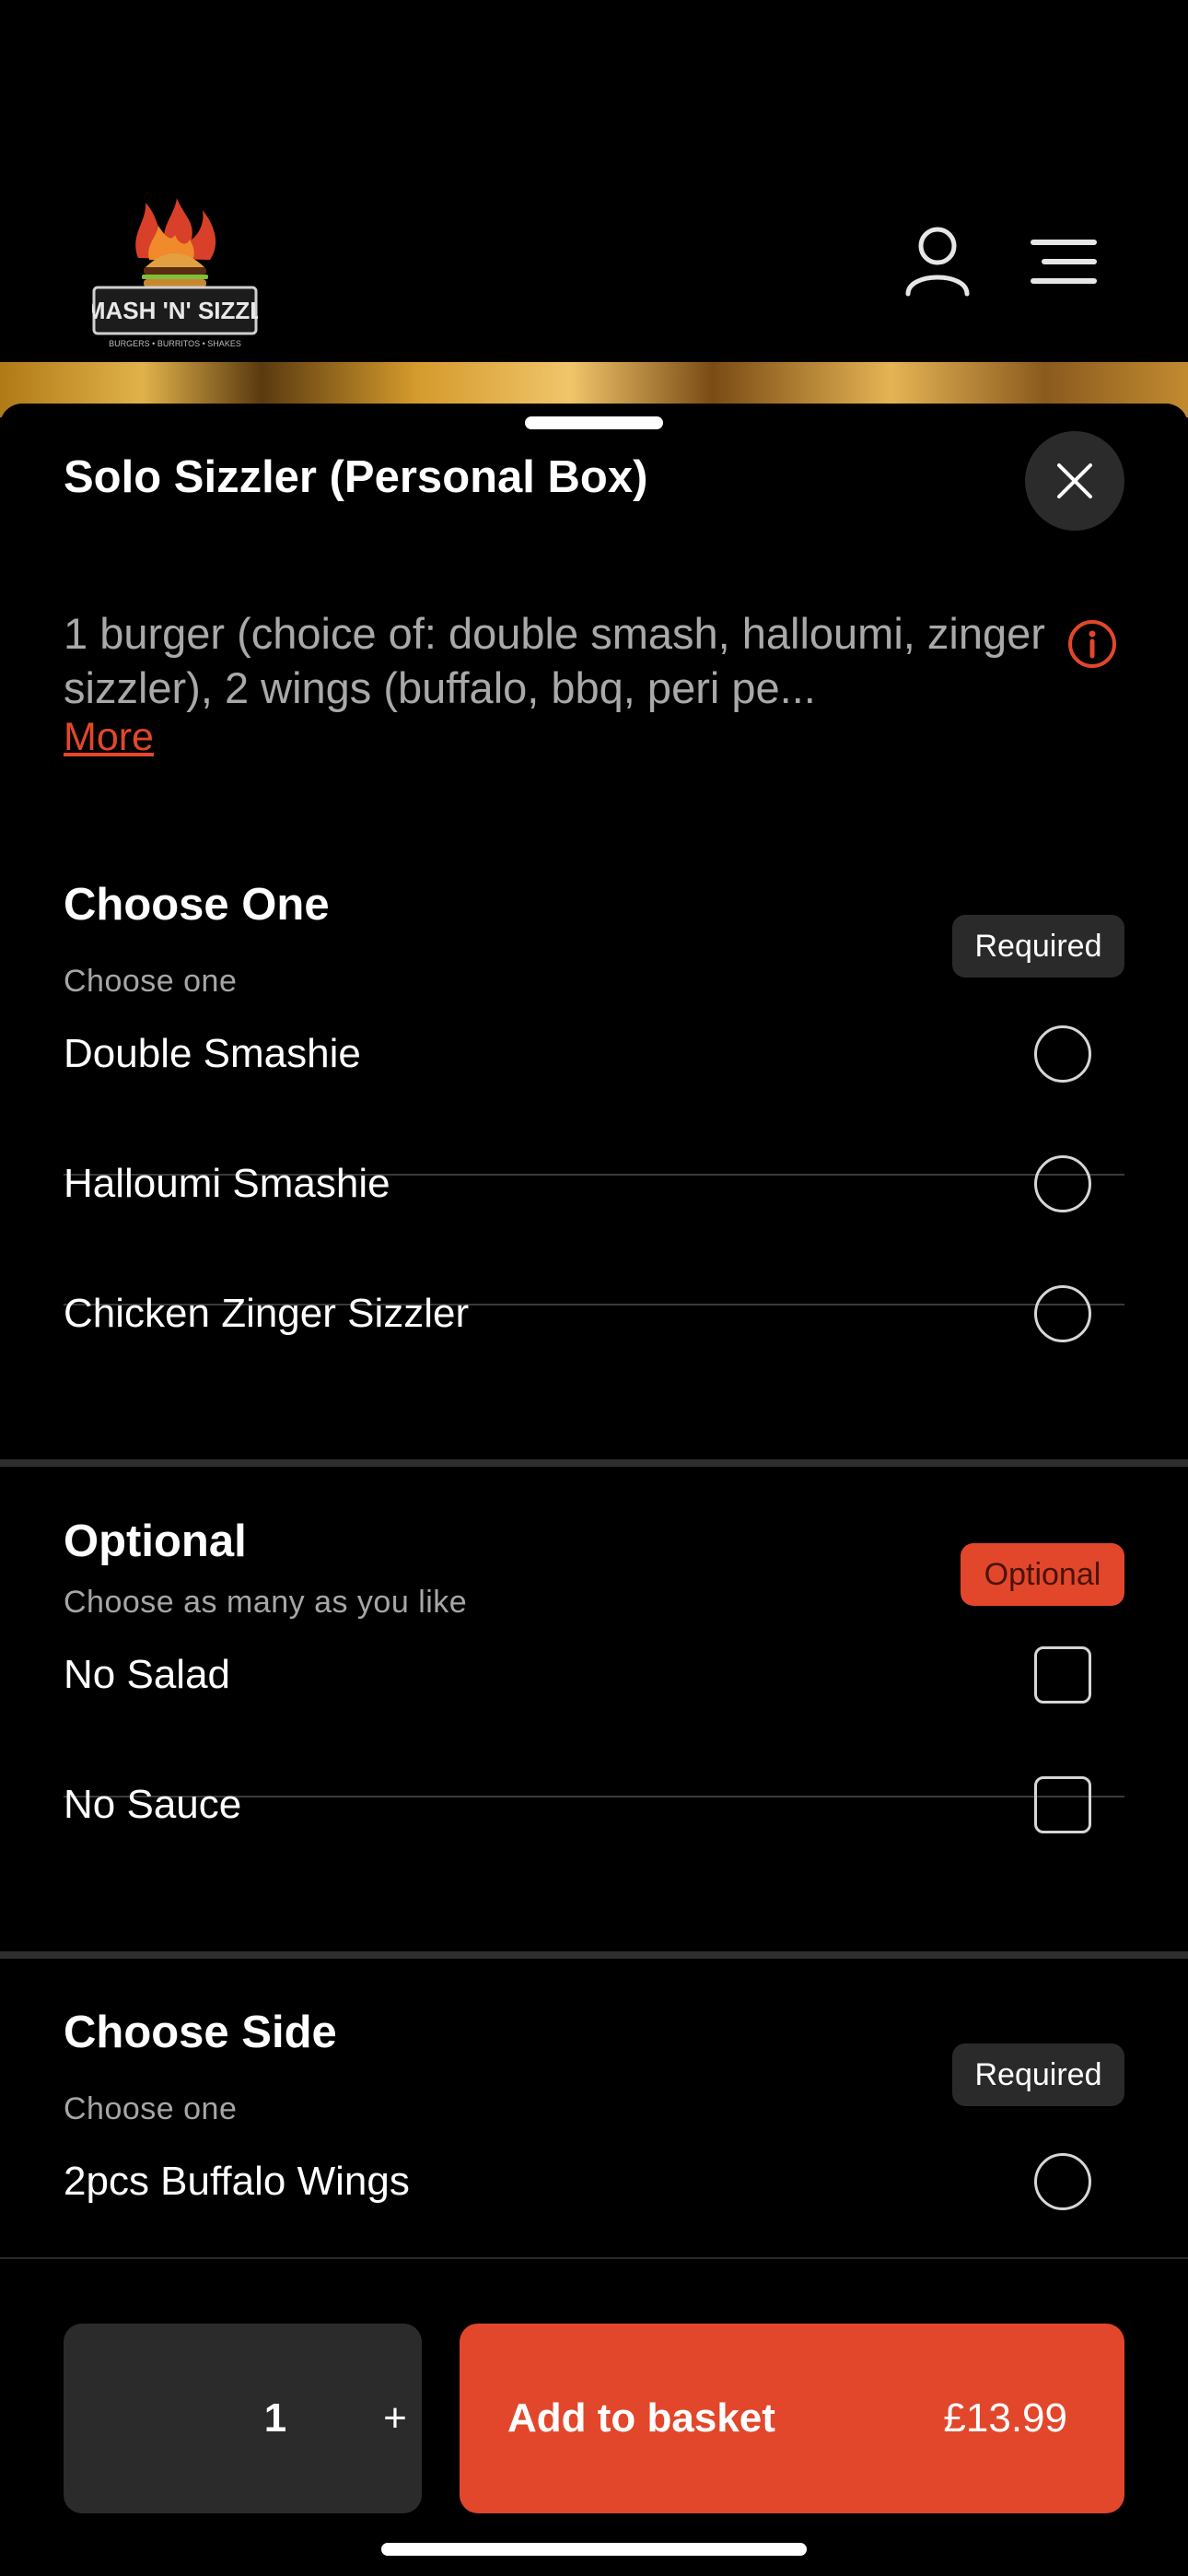 The height and width of the screenshot is (2576, 1188). Describe the element at coordinates (237, 2181) in the screenshot. I see `option-label: 2pcs Buffalo Wings` at that location.